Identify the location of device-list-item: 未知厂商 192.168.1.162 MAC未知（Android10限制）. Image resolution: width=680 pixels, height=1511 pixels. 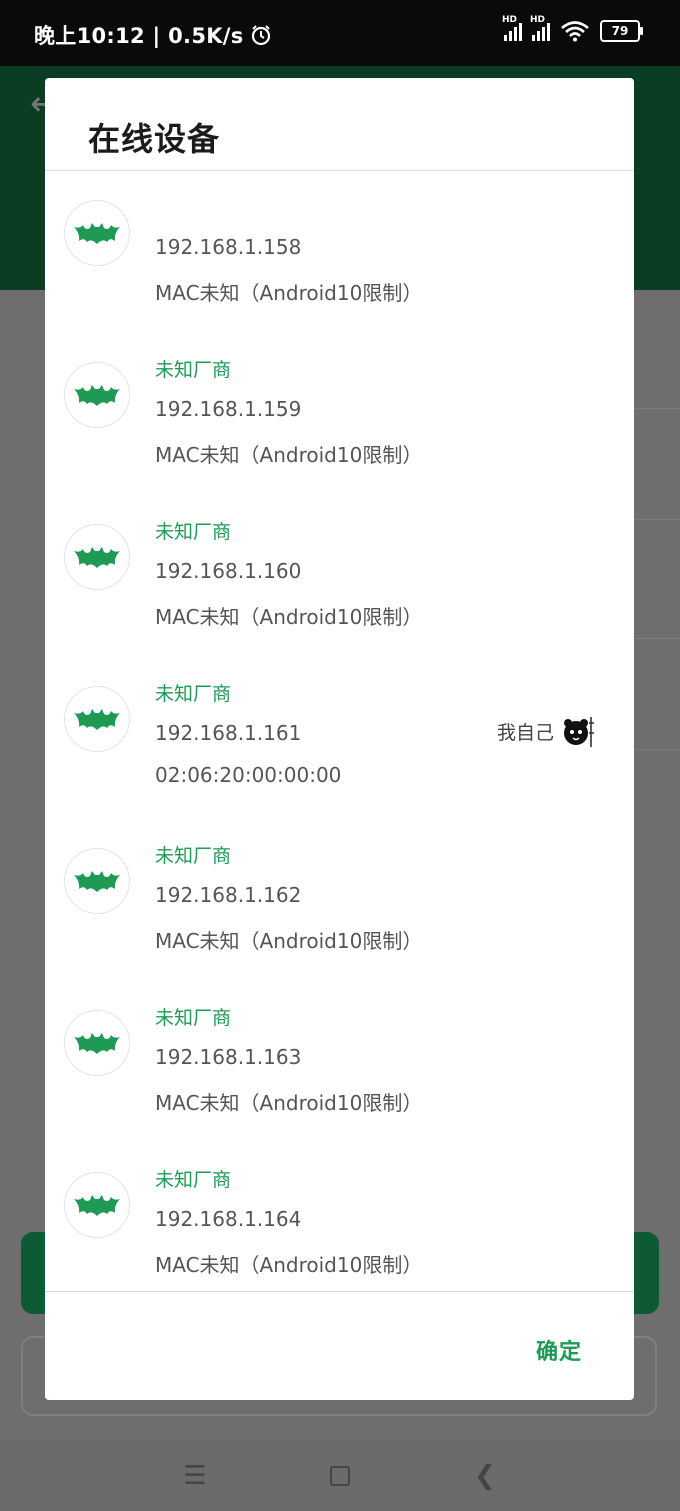
(339, 888).